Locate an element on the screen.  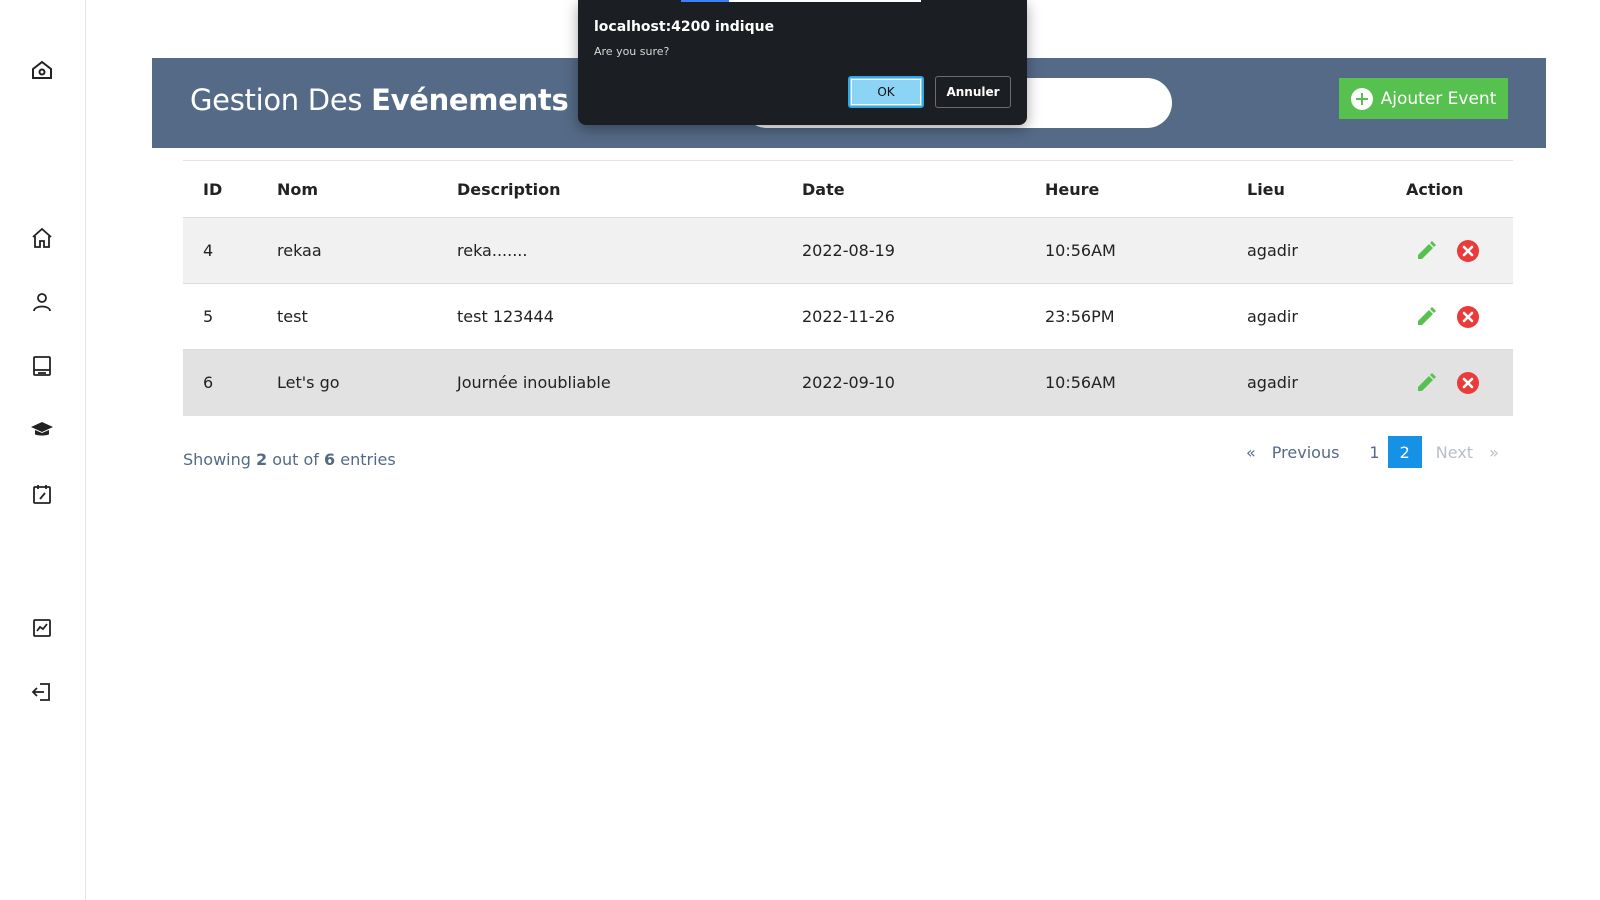
cell-date: 2022-08-19 is located at coordinates (848, 250).